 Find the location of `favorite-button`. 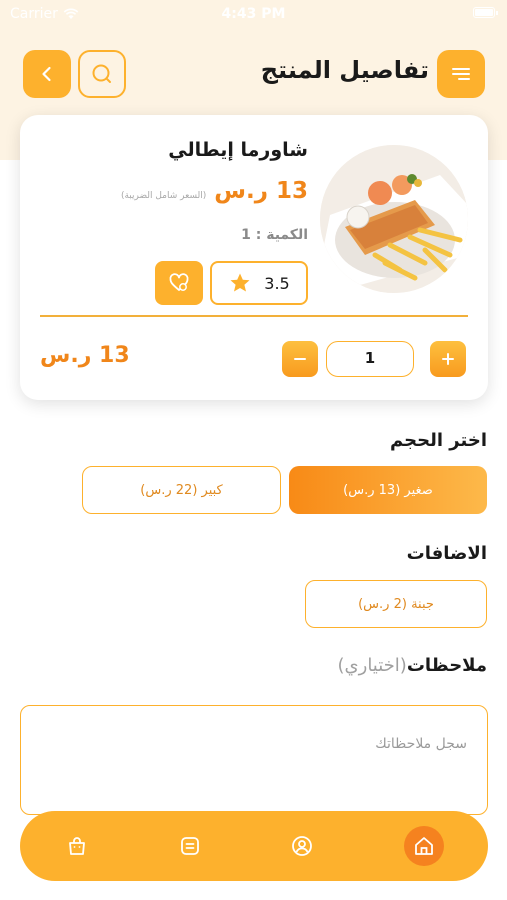

favorite-button is located at coordinates (179, 283).